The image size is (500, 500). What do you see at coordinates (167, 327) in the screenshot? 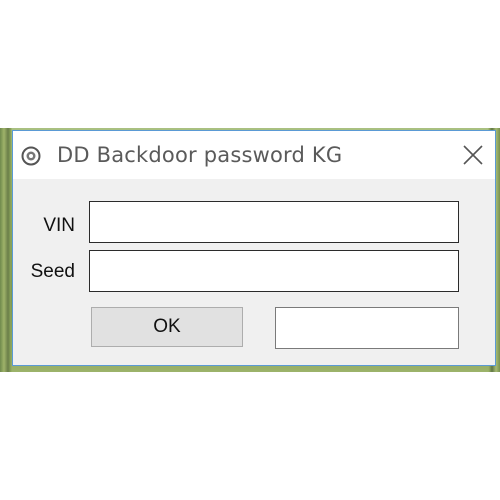
I see `ok-button: OK` at bounding box center [167, 327].